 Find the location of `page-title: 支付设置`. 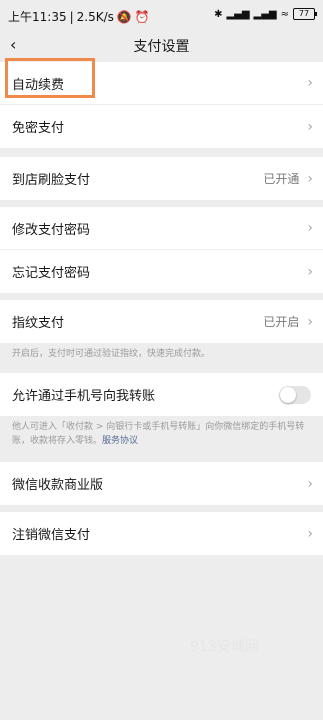

page-title: 支付设置 is located at coordinates (161, 47).